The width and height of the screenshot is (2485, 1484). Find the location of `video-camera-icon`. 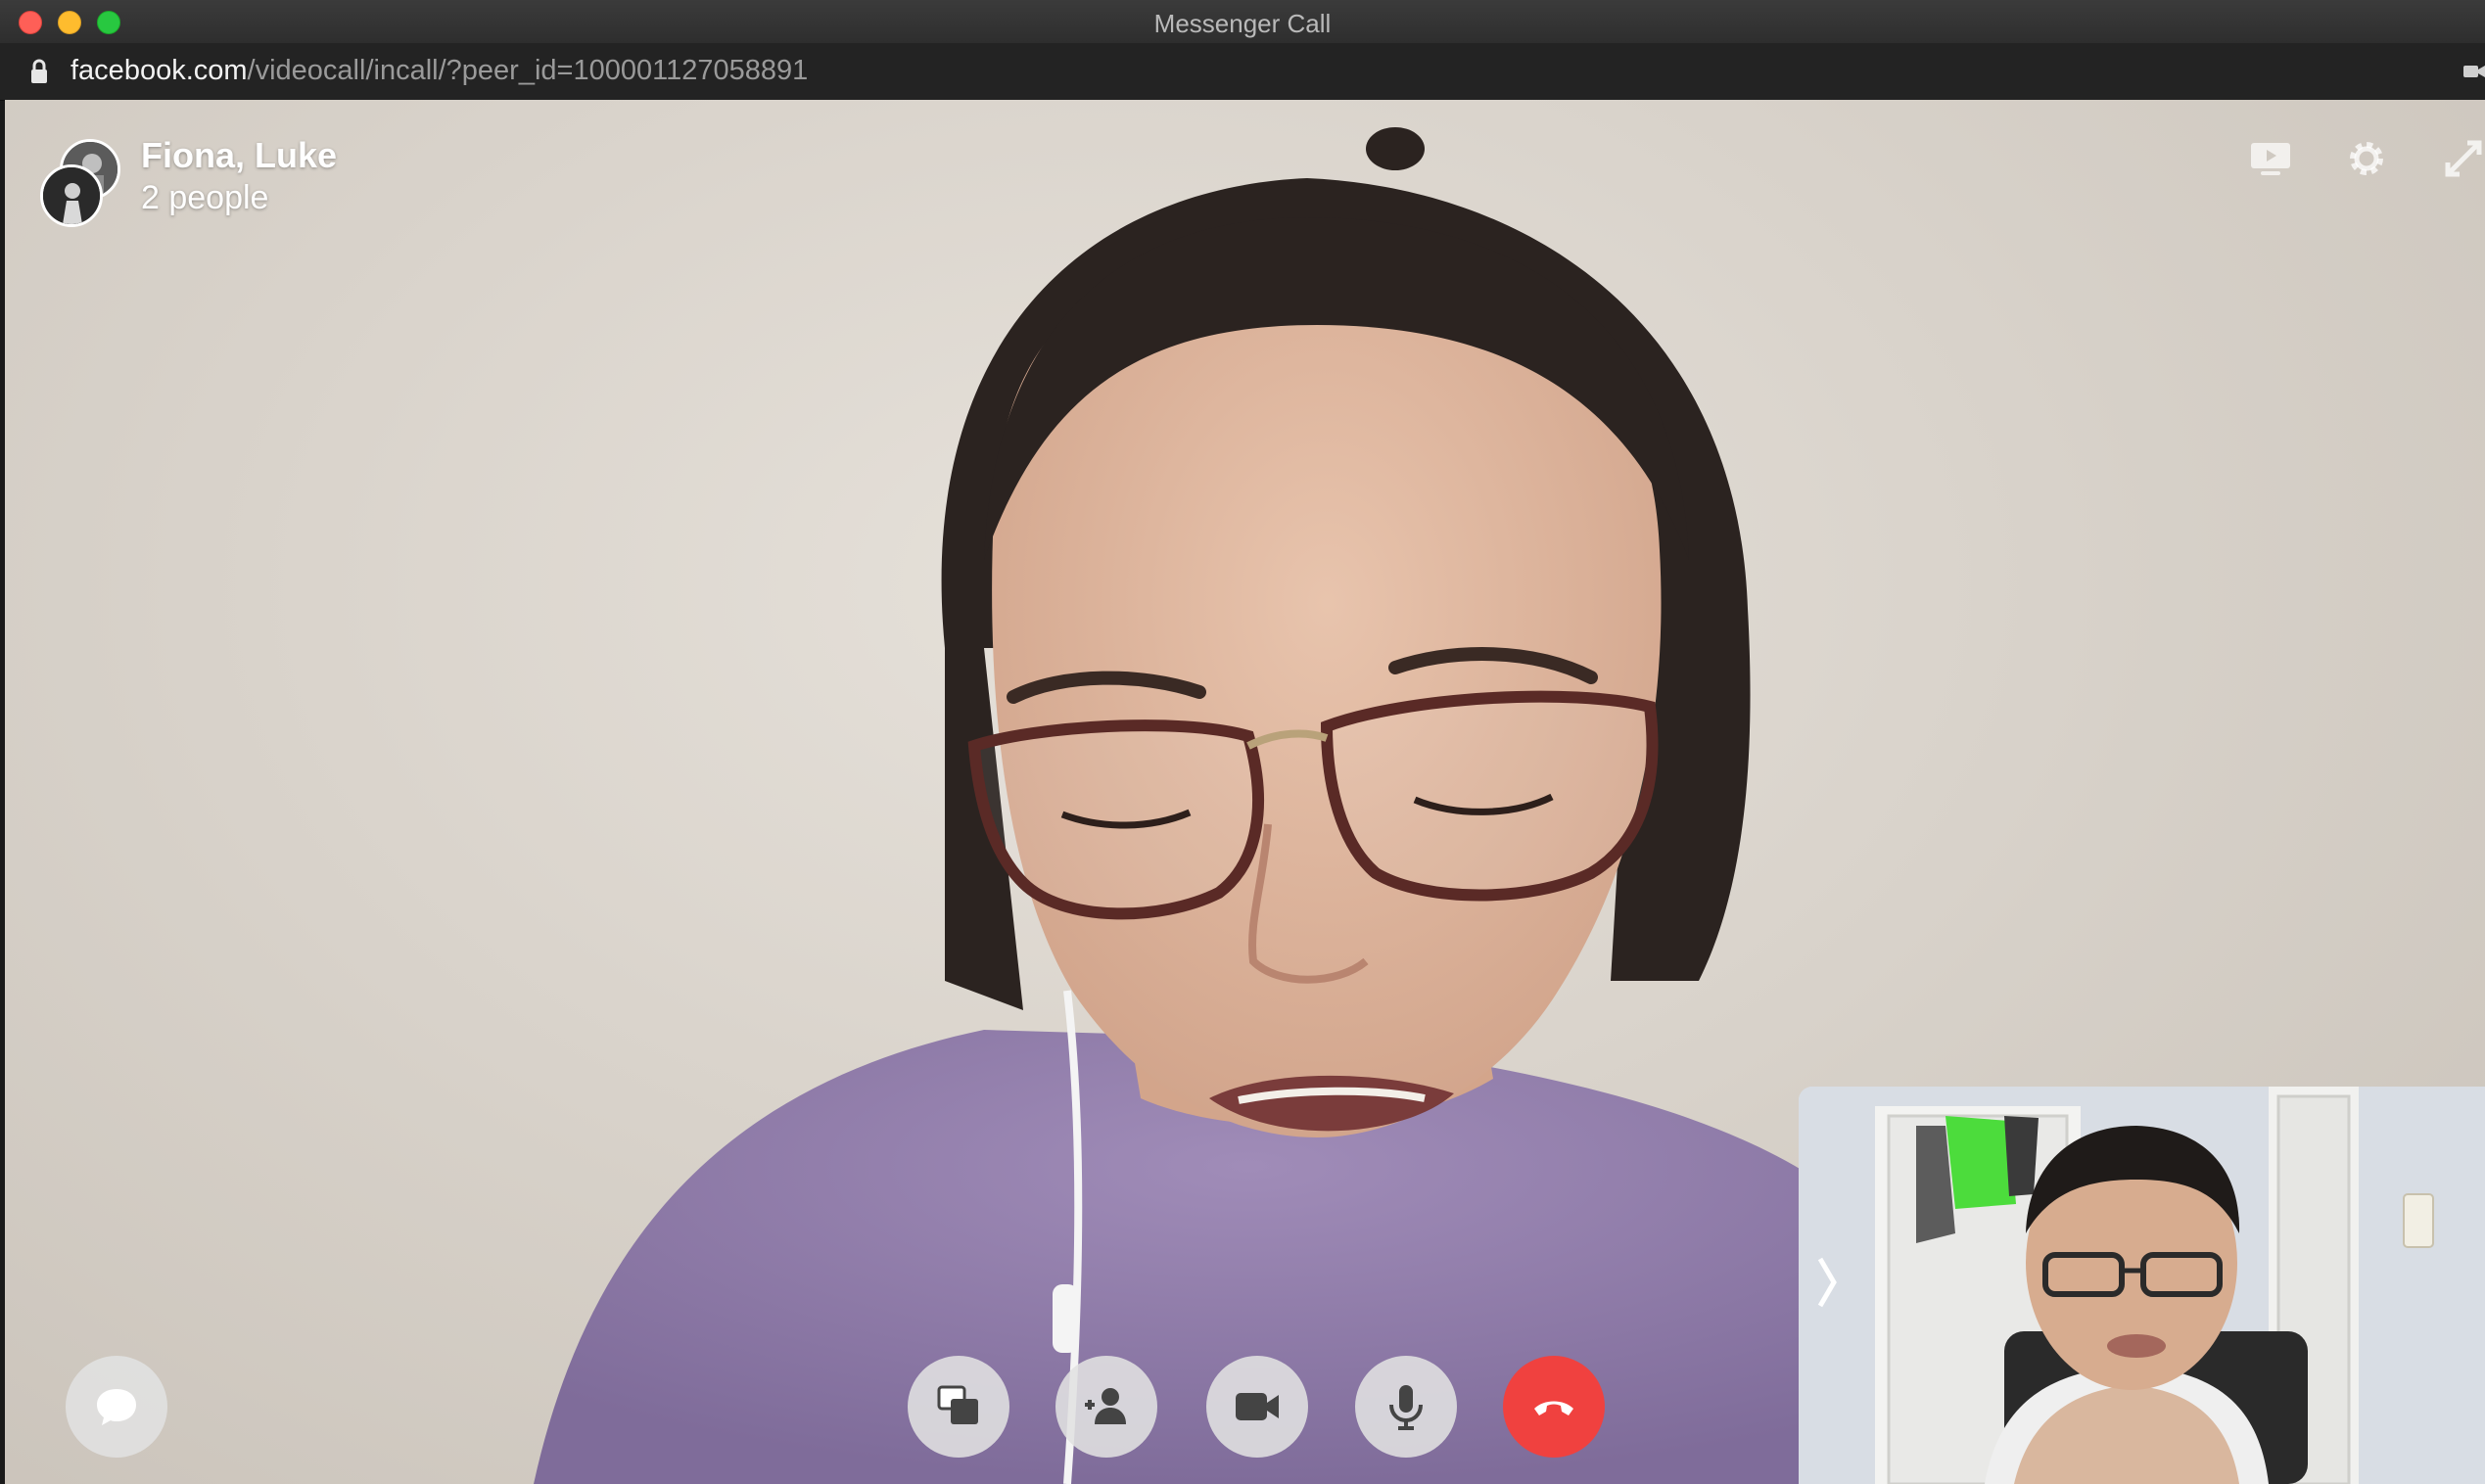

video-camera-icon is located at coordinates (1257, 1406).